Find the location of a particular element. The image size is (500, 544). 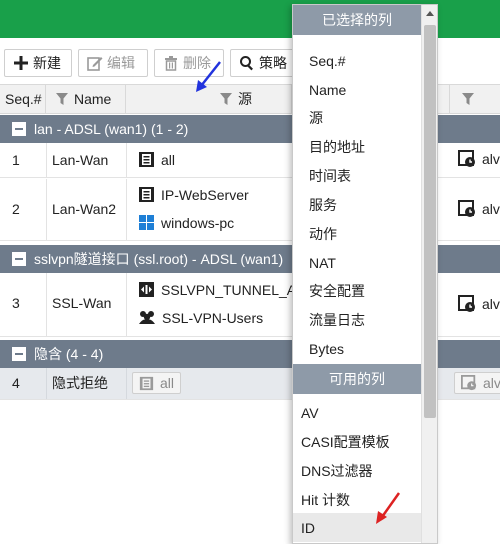

source-object: windows-pc is located at coordinates (186, 222).